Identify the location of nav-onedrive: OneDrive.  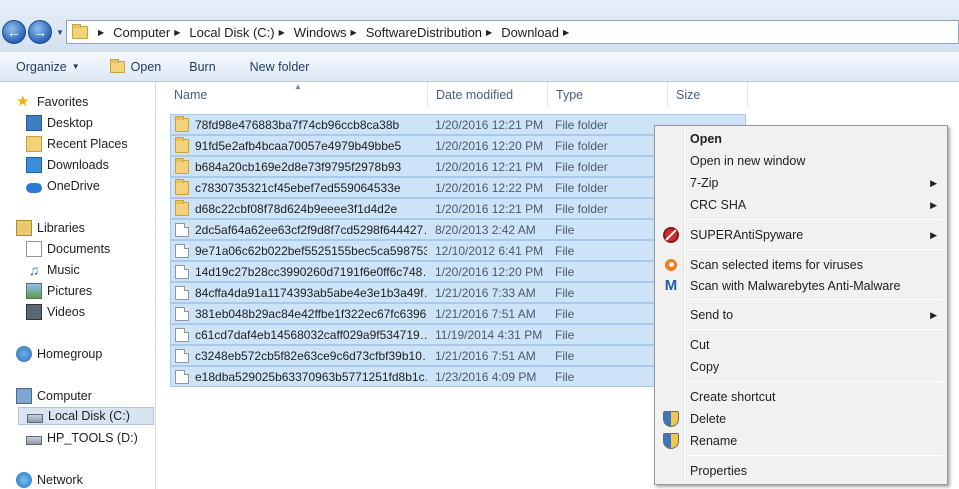
(63, 186).